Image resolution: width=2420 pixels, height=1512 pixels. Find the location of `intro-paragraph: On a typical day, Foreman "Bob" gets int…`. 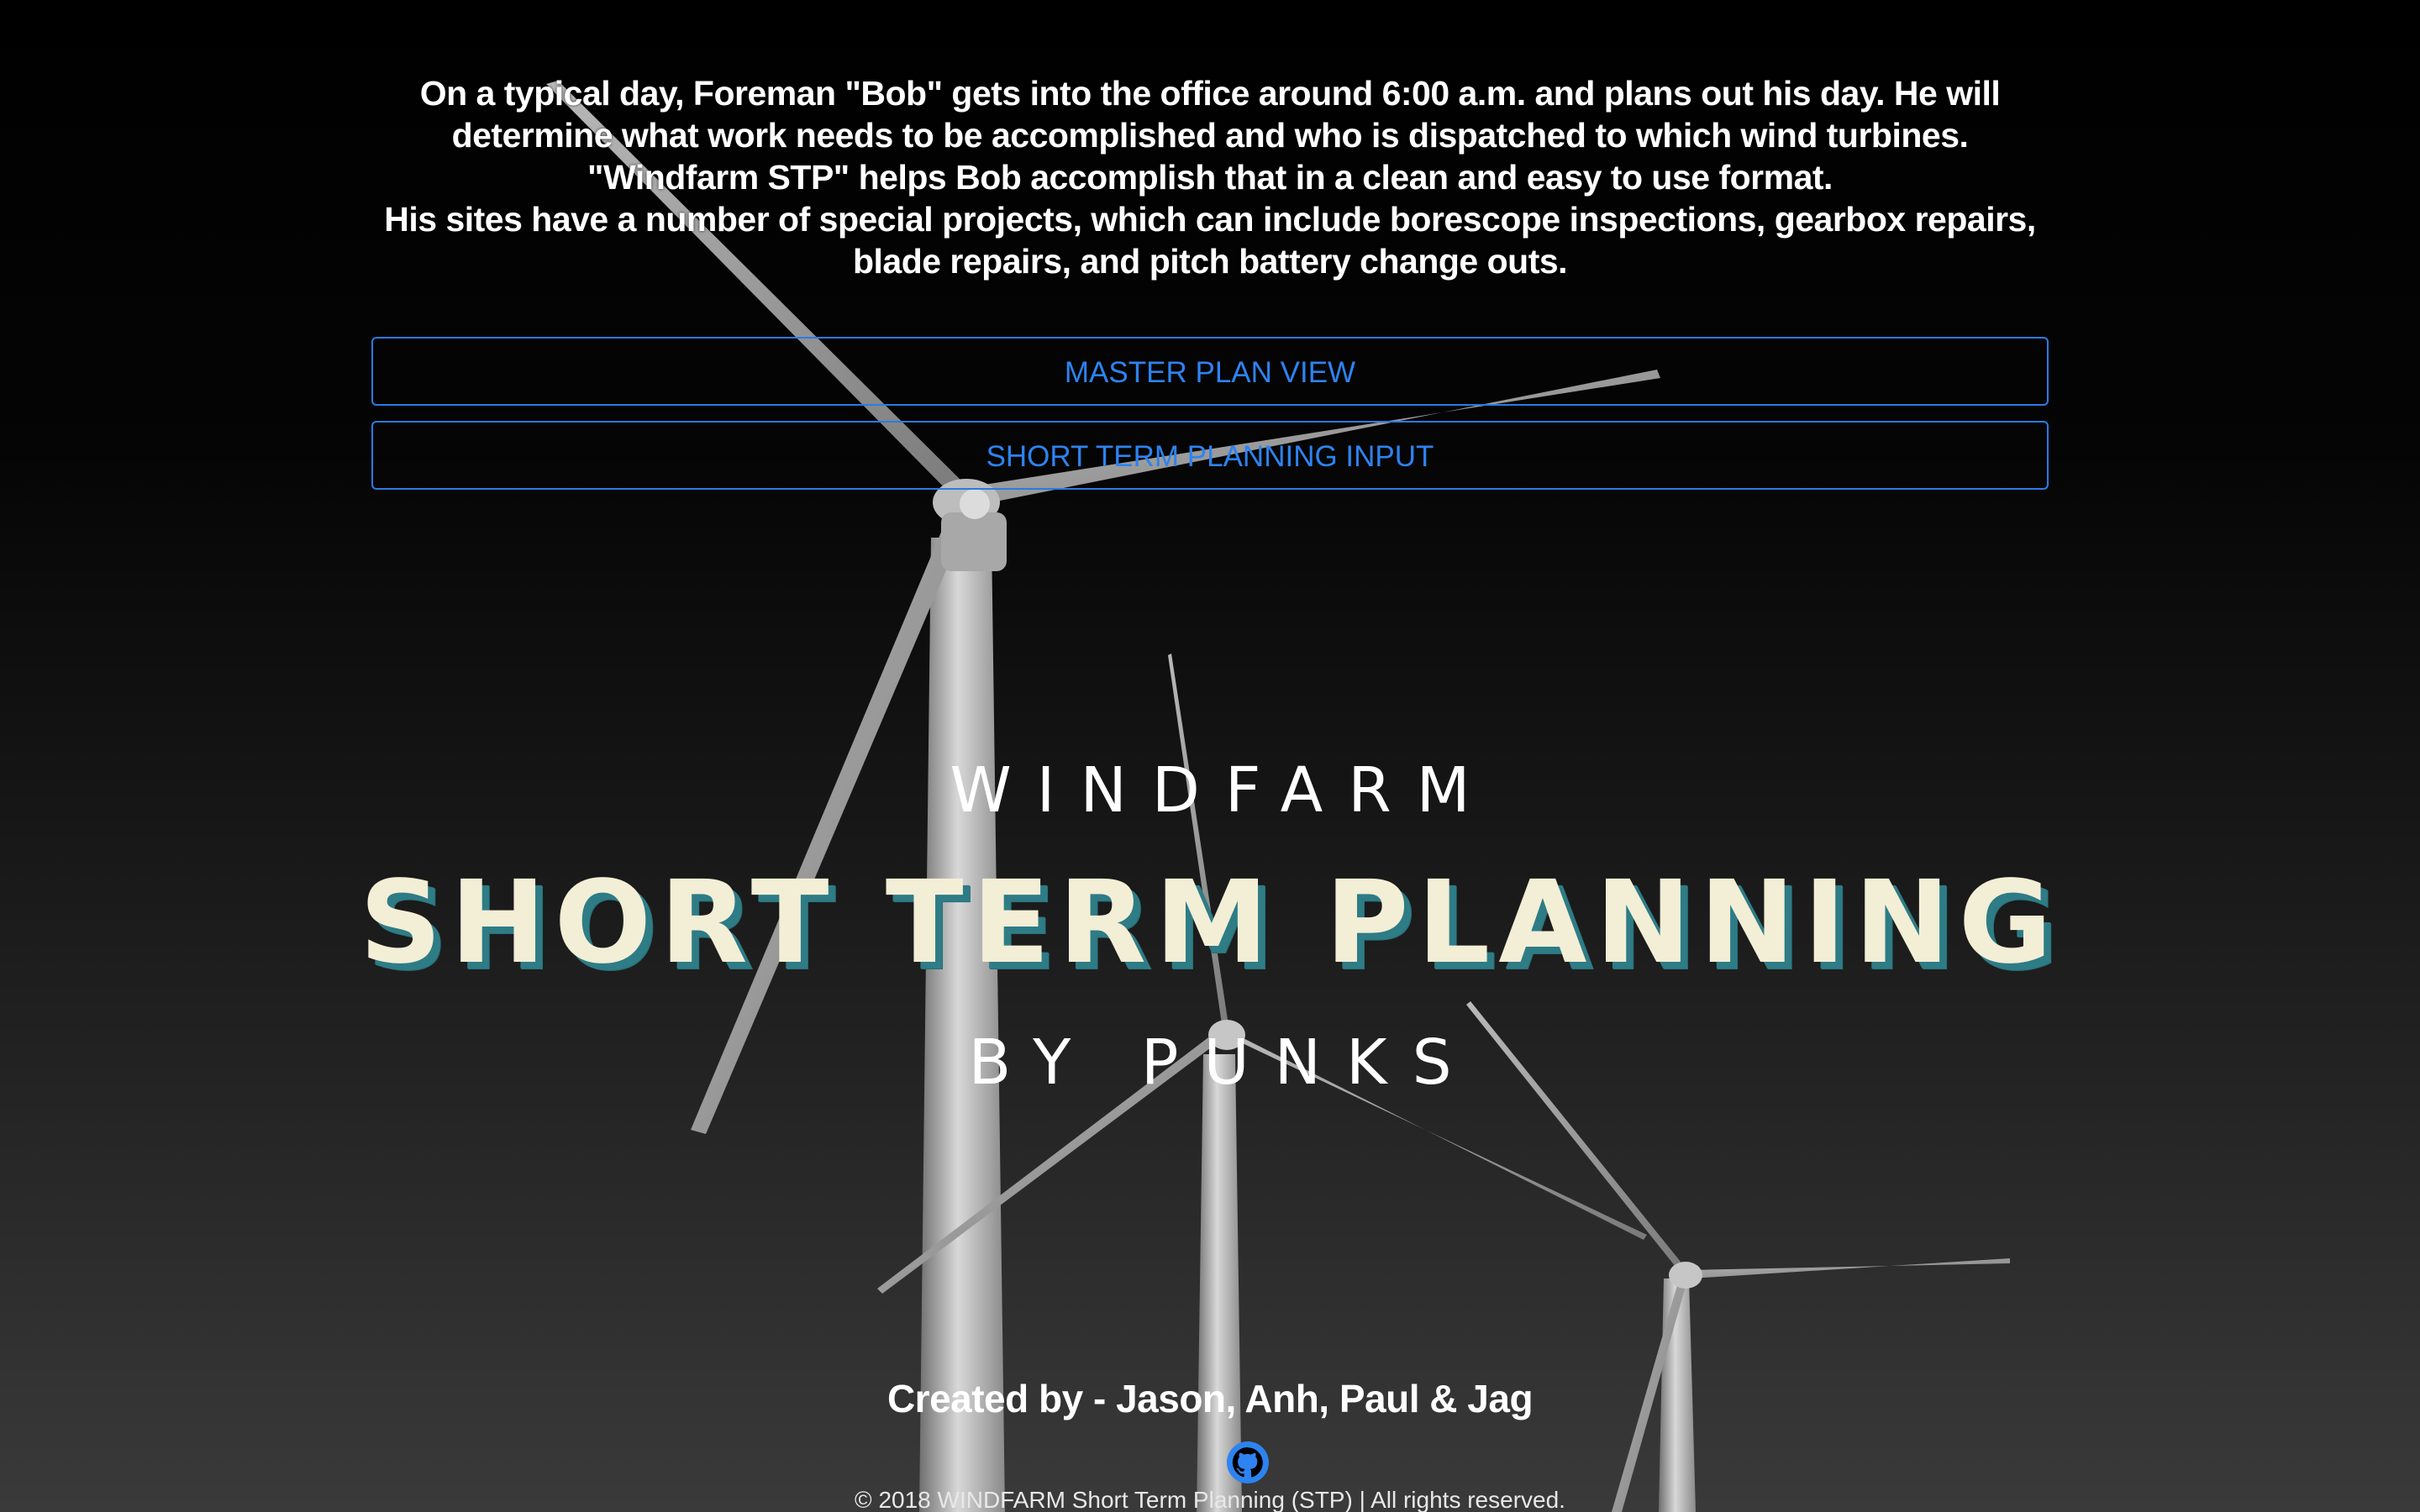

intro-paragraph: On a typical day, Foreman "Bob" gets int… is located at coordinates (1210, 177).